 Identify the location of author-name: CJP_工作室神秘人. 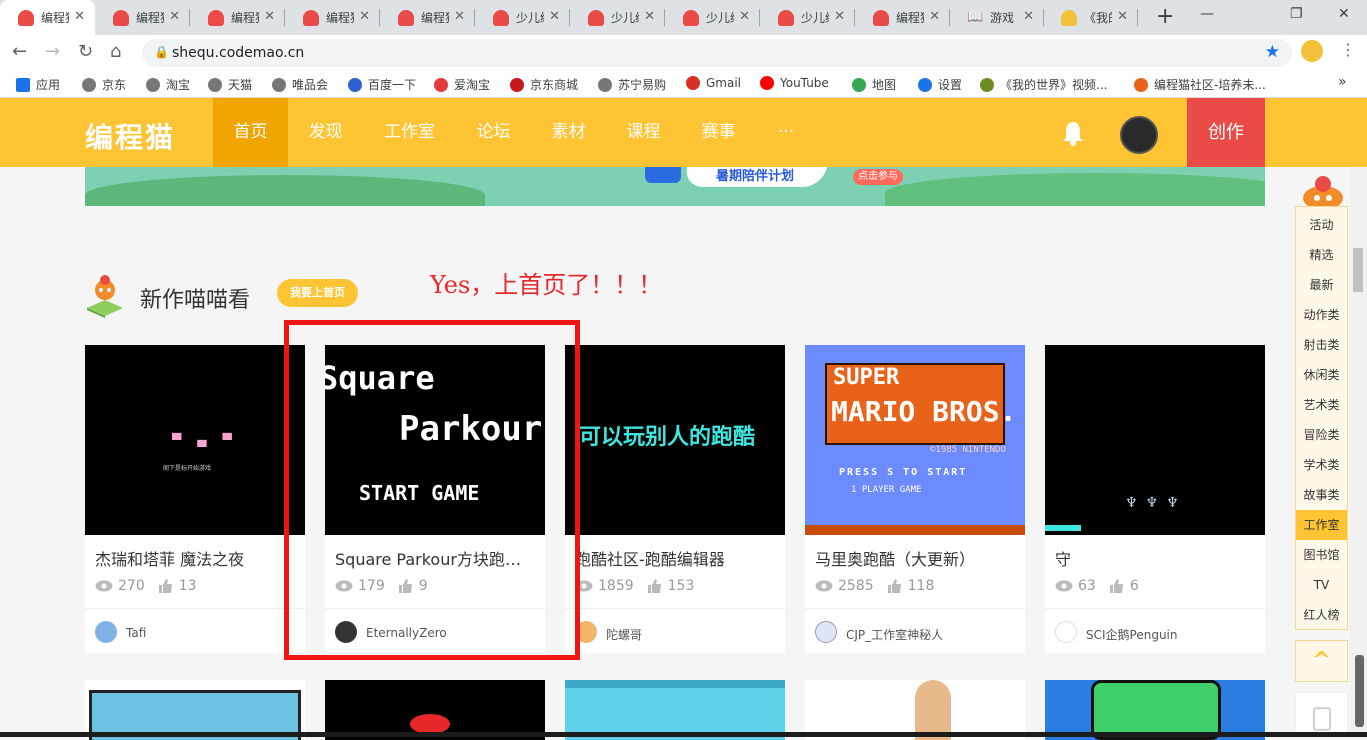
(894, 634).